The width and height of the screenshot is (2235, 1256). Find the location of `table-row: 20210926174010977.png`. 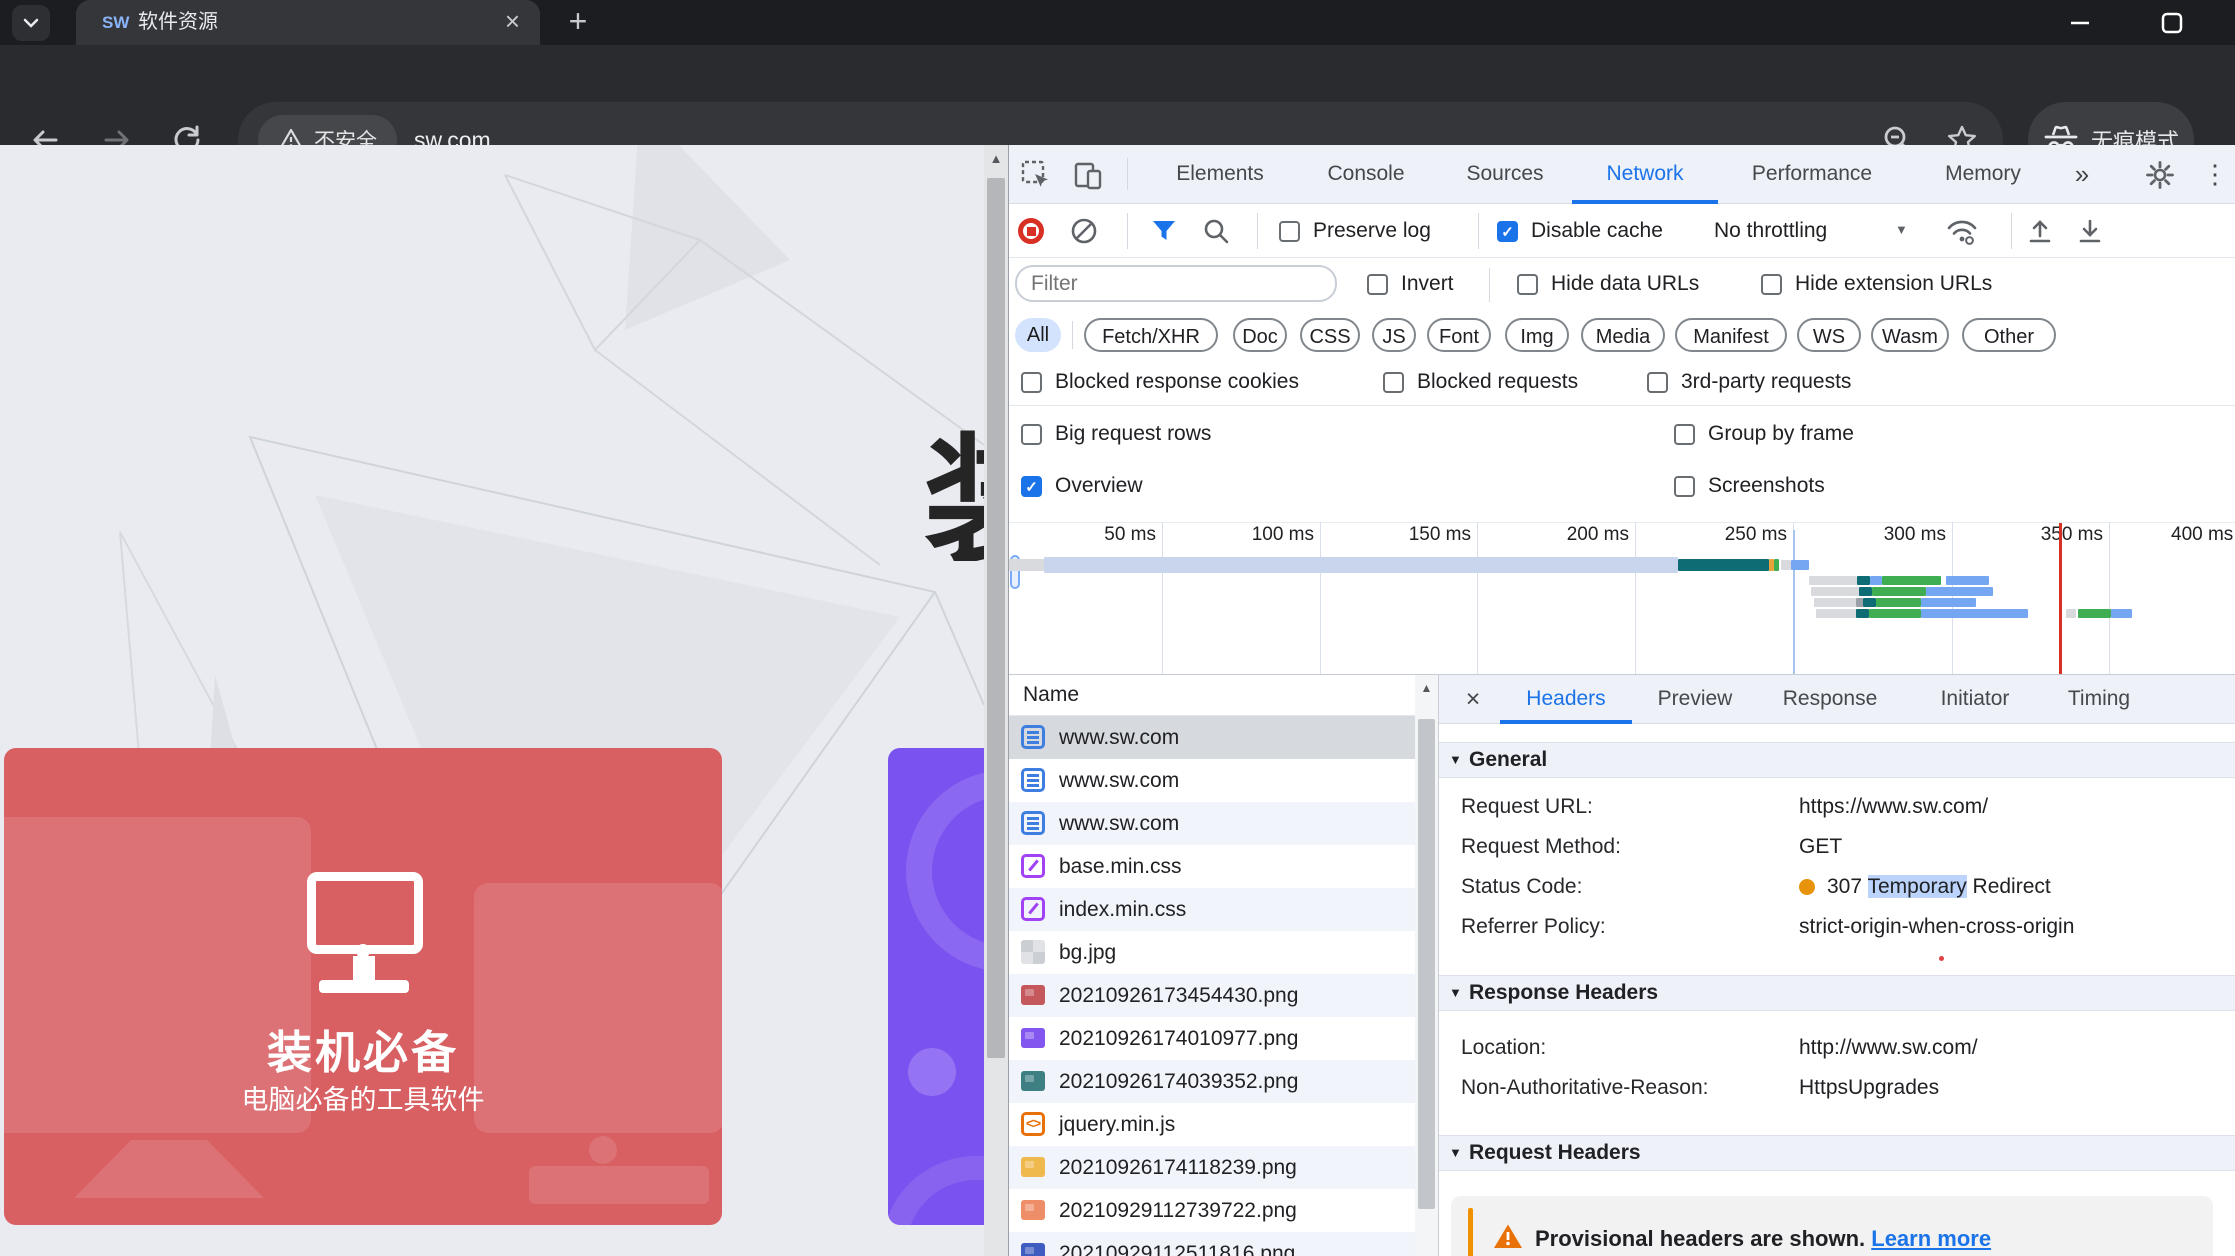

table-row: 20210926174010977.png is located at coordinates (1223, 1038).